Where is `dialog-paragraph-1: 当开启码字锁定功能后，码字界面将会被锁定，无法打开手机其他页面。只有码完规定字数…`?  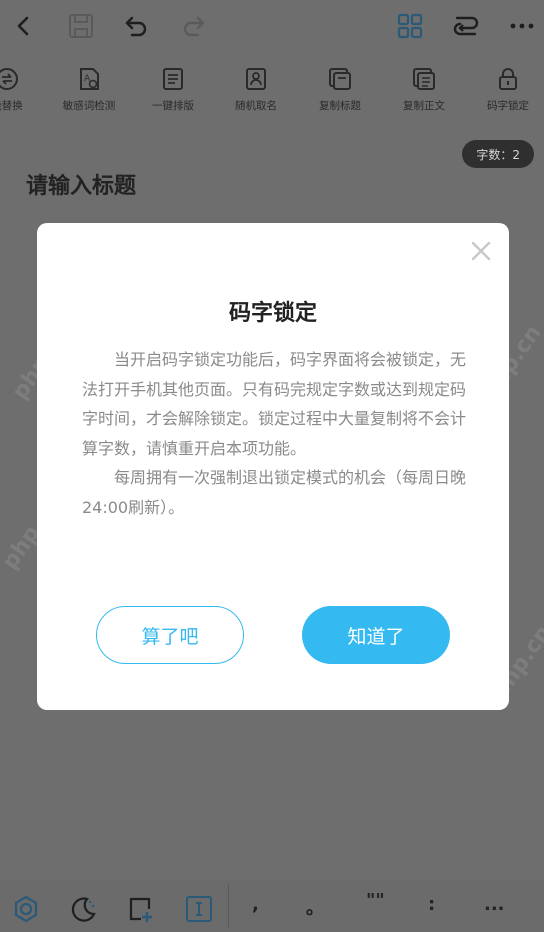 dialog-paragraph-1: 当开启码字锁定功能后，码字界面将会被锁定，无法打开手机其他页面。只有码完规定字数… is located at coordinates (274, 404).